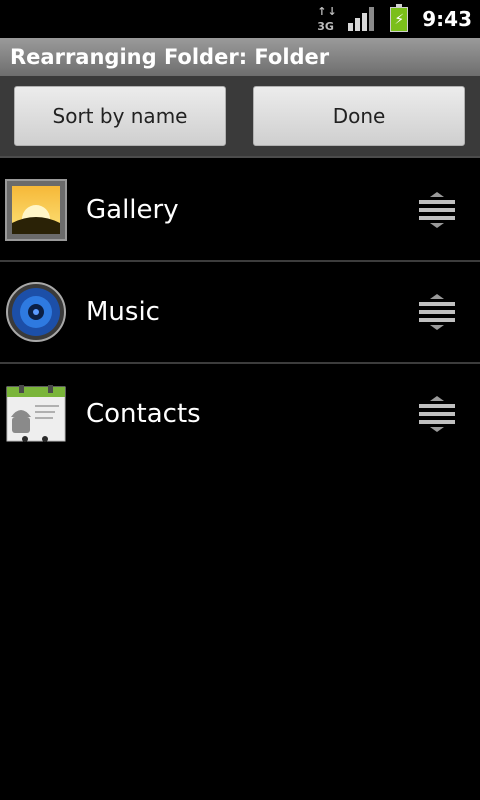  What do you see at coordinates (36, 210) in the screenshot?
I see `gallery-icon` at bounding box center [36, 210].